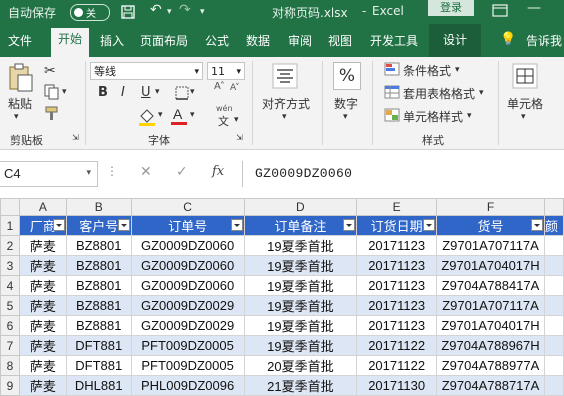 This screenshot has height=396, width=564. Describe the element at coordinates (427, 70) in the screenshot. I see `conditional-format-button: 条件格式` at that location.